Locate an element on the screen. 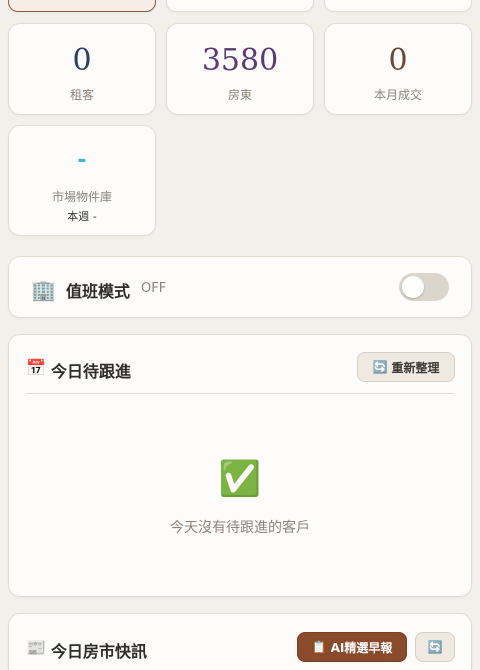 This screenshot has height=670, width=480. stat-card-tenants: 0 租客 is located at coordinates (82, 69).